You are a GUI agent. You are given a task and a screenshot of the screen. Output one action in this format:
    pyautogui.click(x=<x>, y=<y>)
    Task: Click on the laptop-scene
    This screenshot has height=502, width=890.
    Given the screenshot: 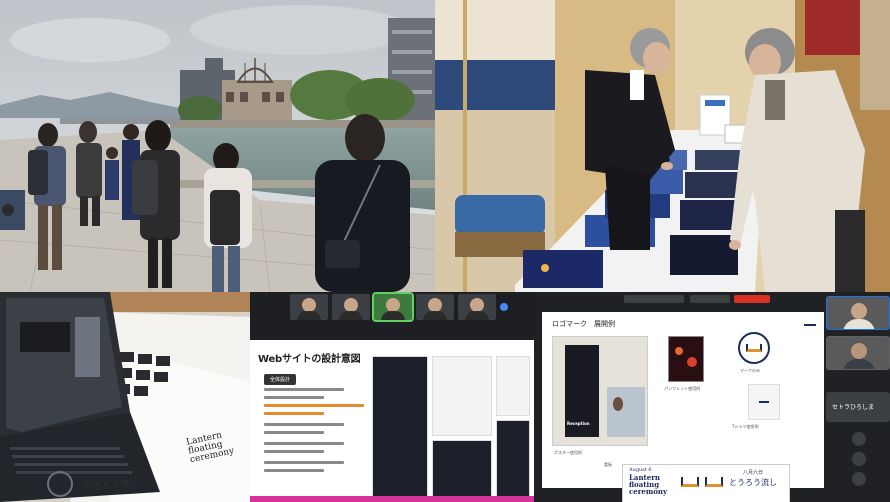 What is the action you would take?
    pyautogui.click(x=125, y=397)
    